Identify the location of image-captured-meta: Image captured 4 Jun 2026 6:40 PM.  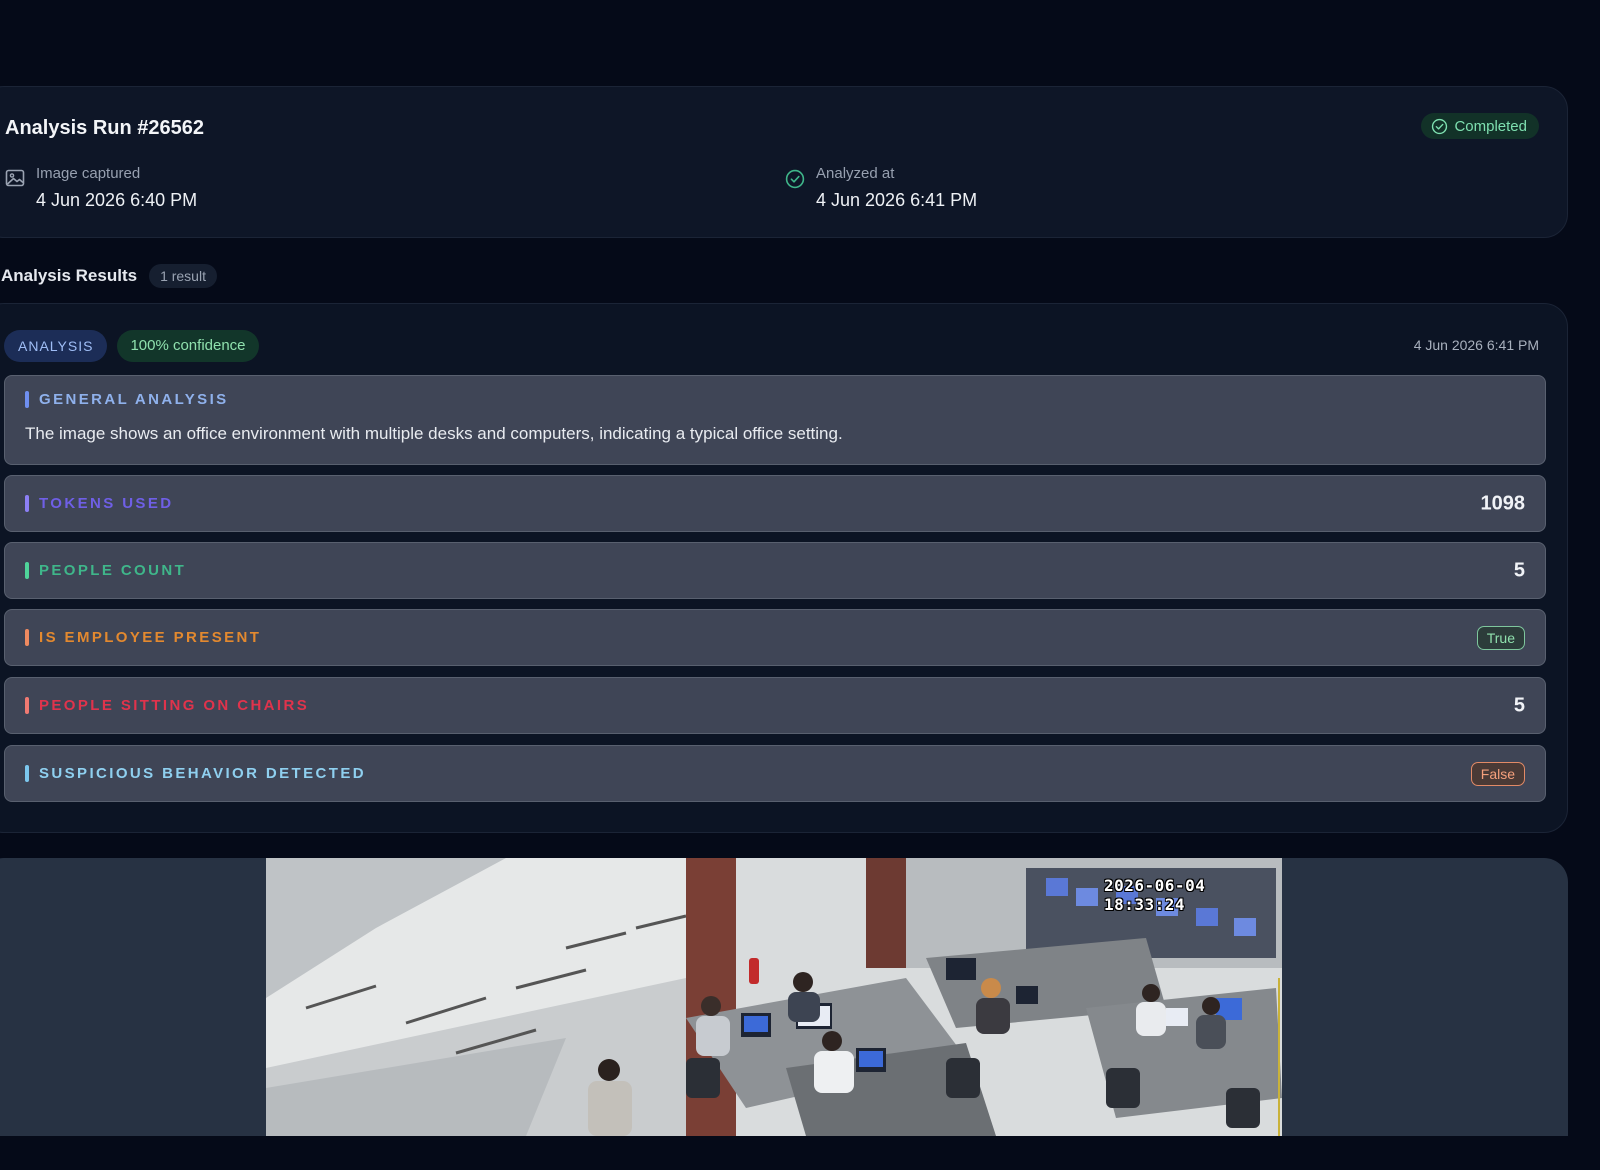
(100, 188).